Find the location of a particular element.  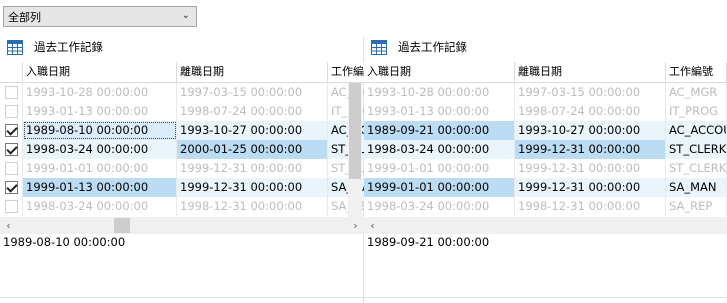

job-id-cell: IT_PROG is located at coordinates (696, 111).